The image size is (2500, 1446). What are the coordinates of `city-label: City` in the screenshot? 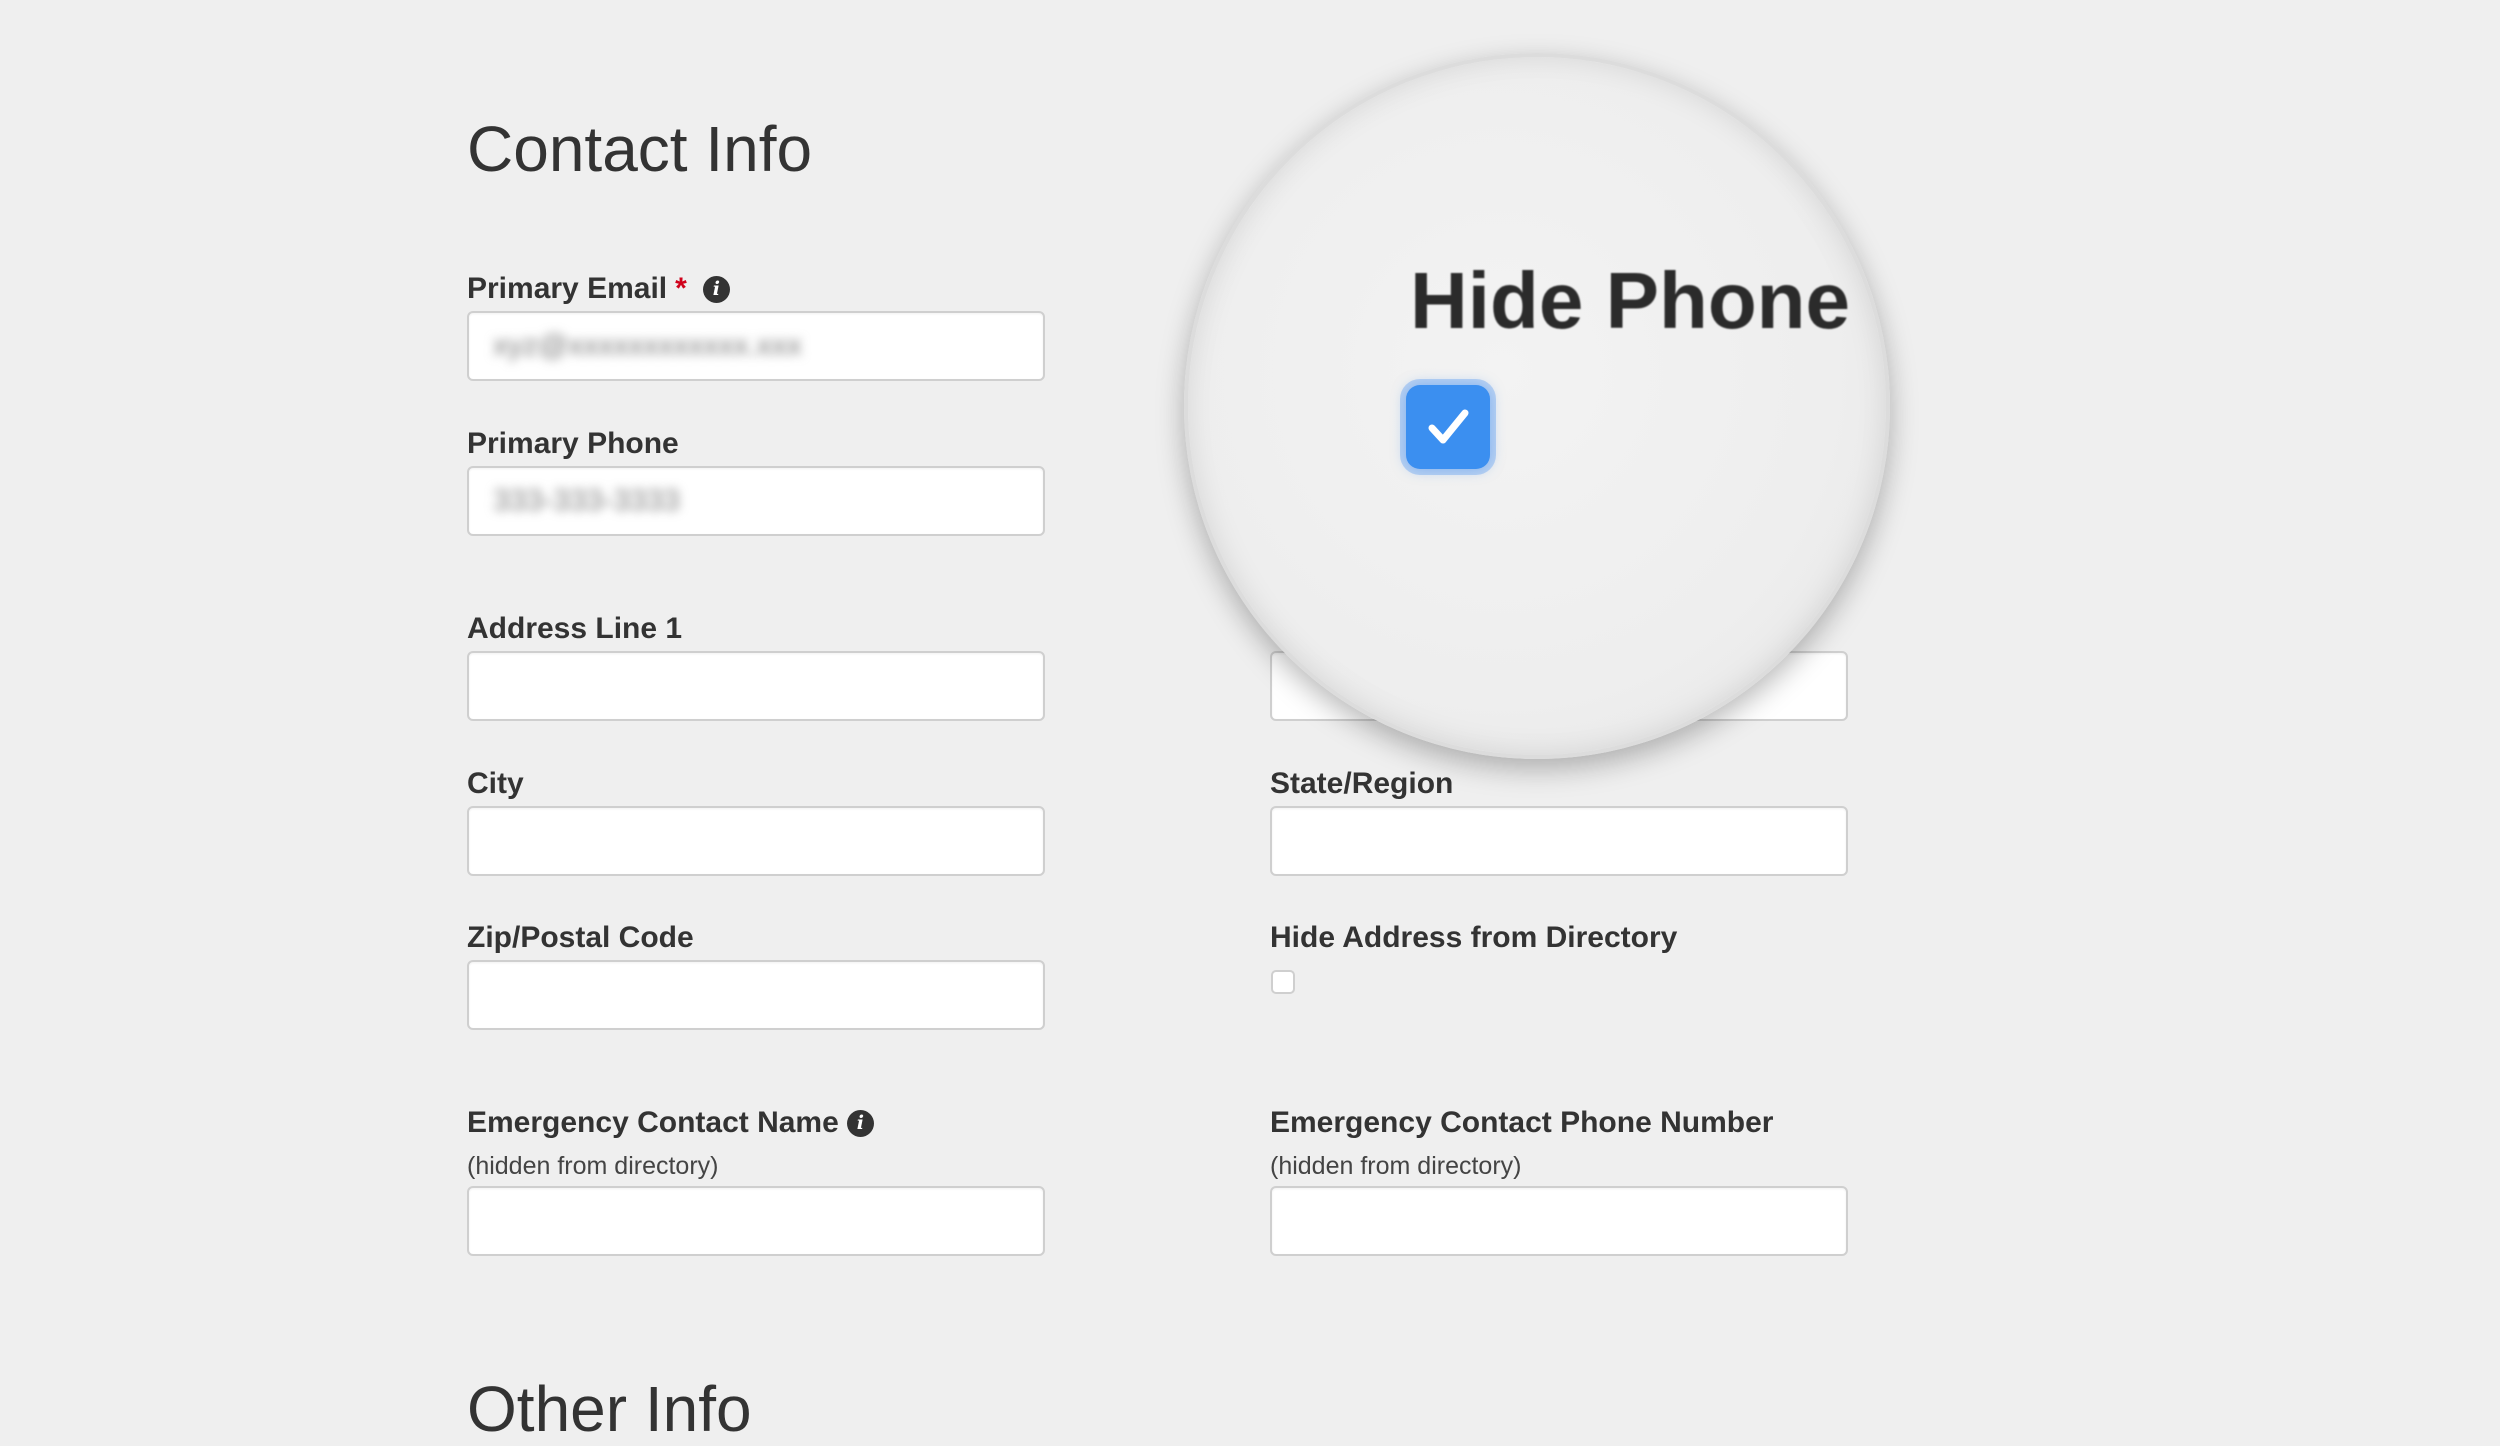 It's located at (495, 783).